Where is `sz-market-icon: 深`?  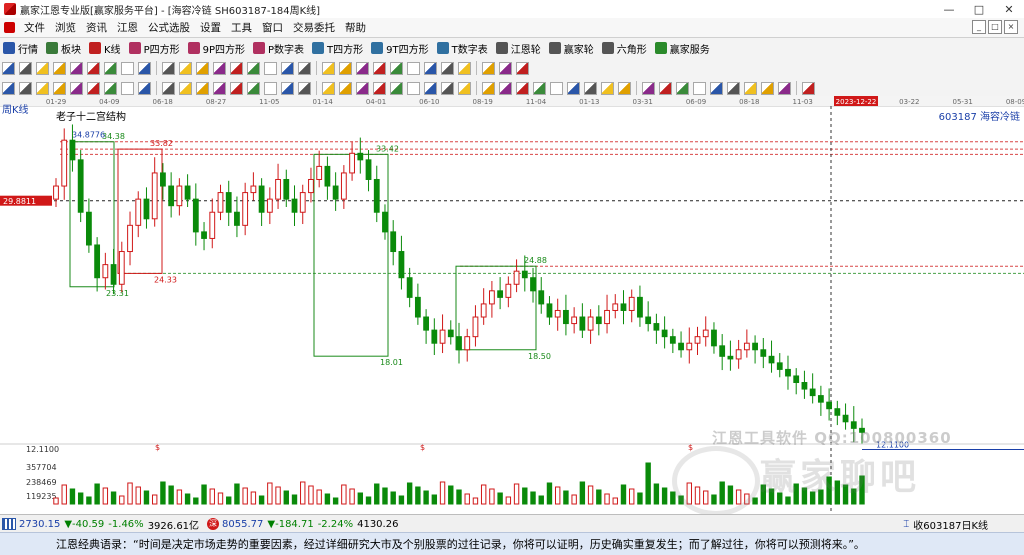 sz-market-icon: 深 is located at coordinates (213, 524).